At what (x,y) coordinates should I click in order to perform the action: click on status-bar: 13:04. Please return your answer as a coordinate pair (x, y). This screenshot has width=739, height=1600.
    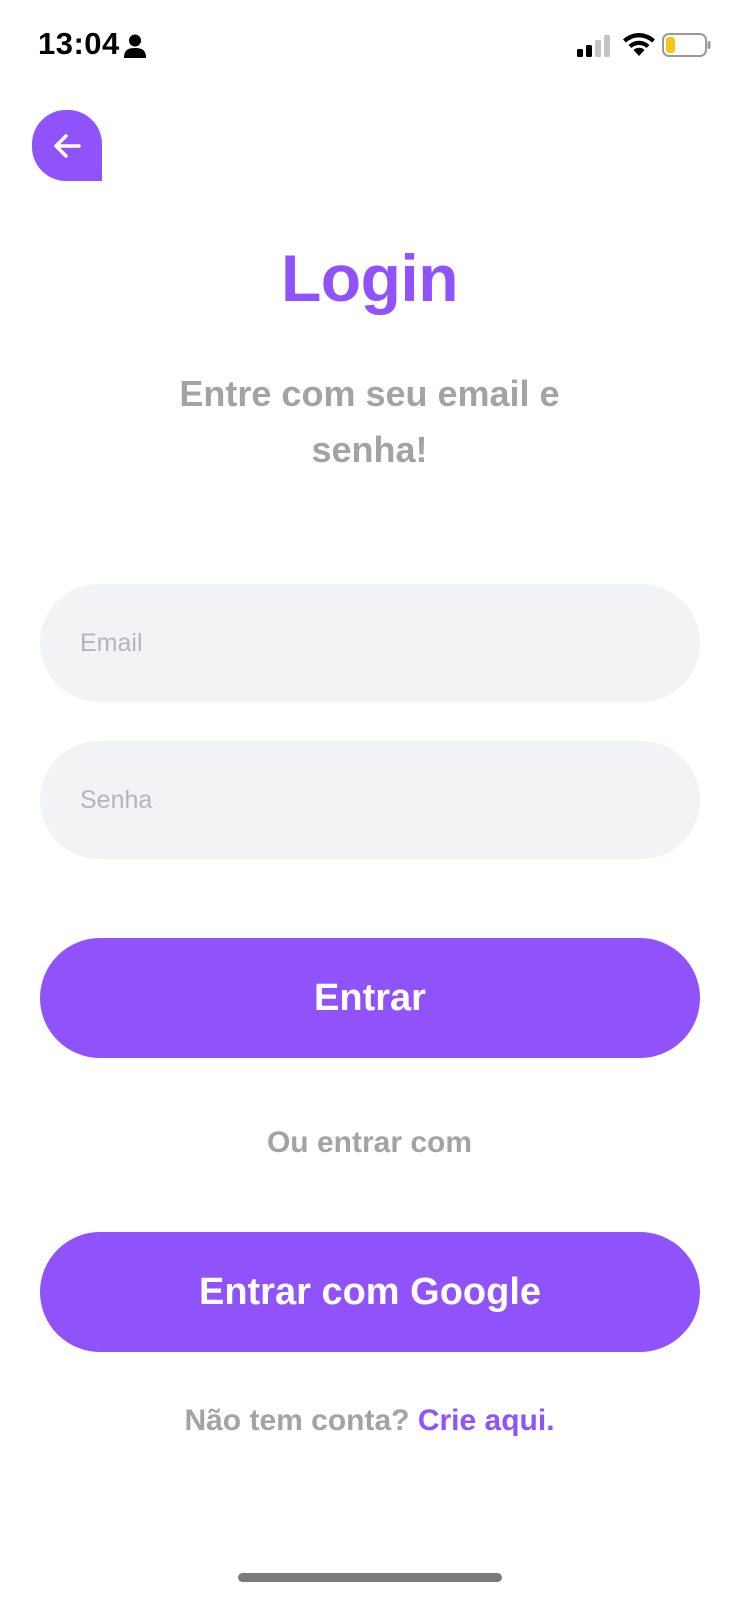
    Looking at the image, I should click on (369, 46).